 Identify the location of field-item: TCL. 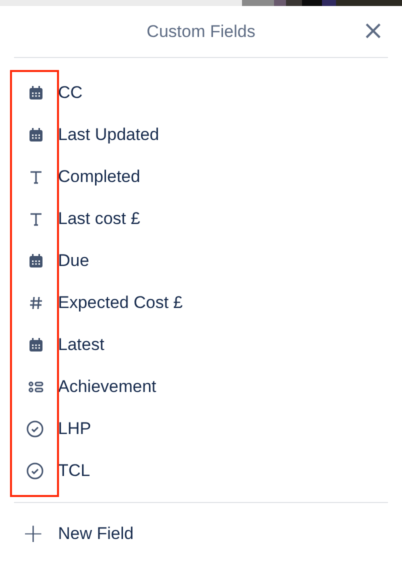
(74, 471).